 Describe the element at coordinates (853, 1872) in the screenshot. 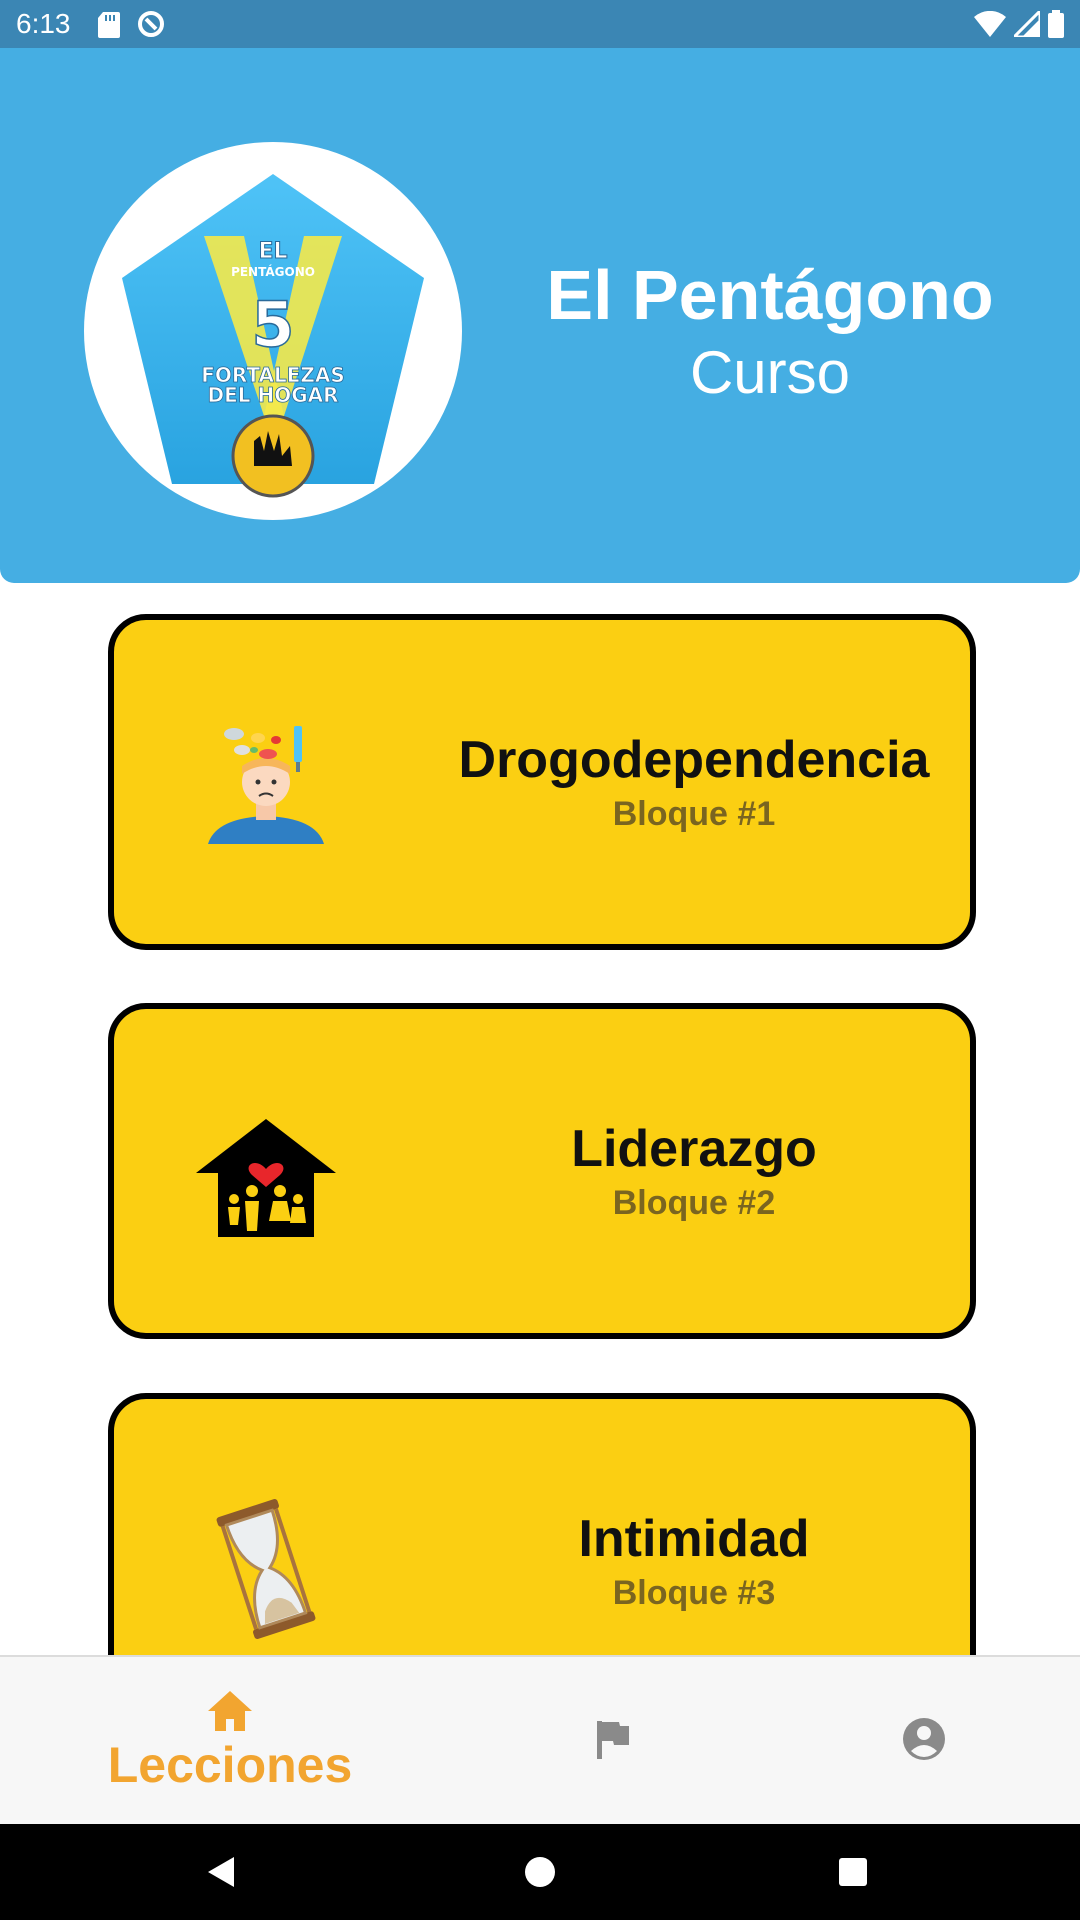

I see `recents-button` at that location.